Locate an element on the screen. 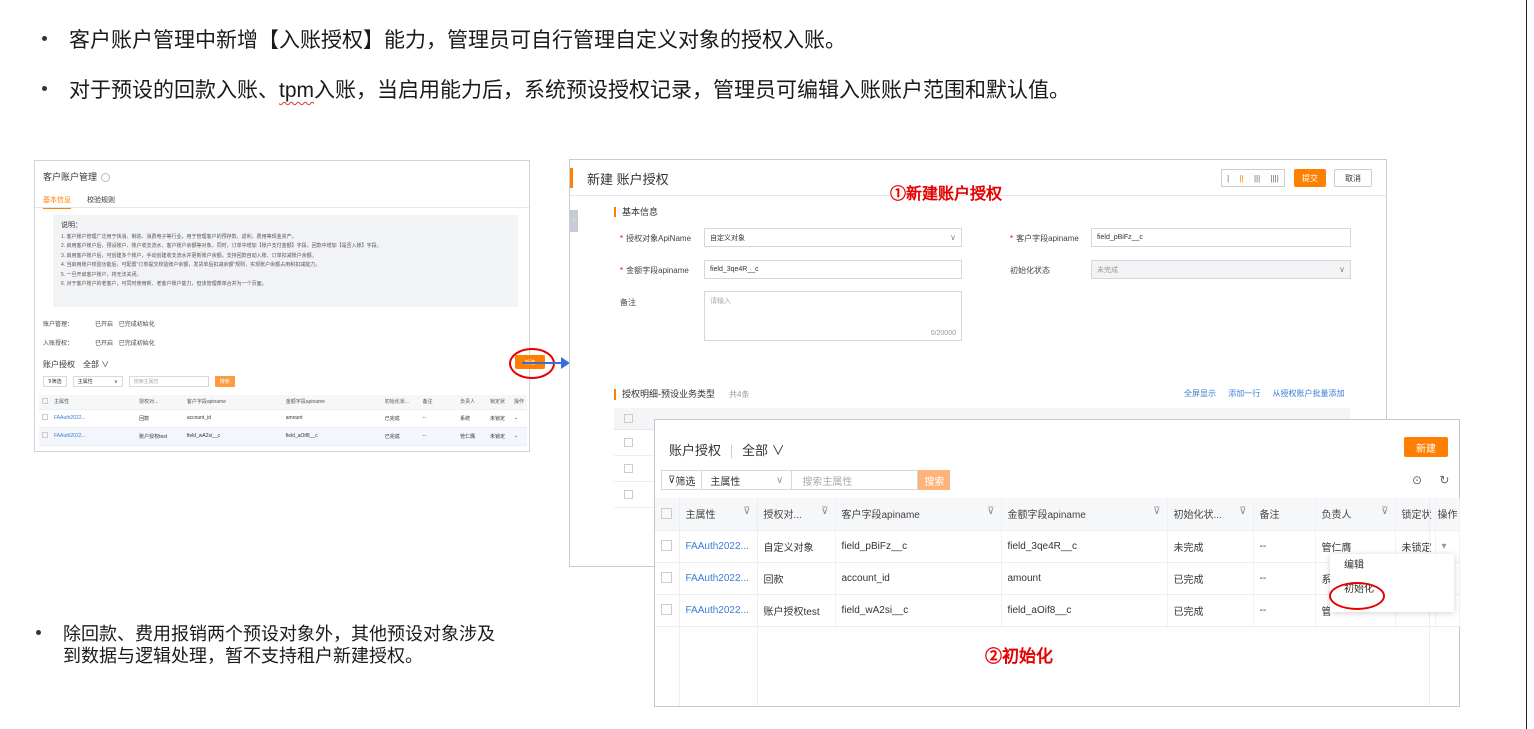 Image resolution: width=1534 pixels, height=729 pixels. status-row-entry: 入账授权： 已开启 已完成初始化 is located at coordinates (99, 344).